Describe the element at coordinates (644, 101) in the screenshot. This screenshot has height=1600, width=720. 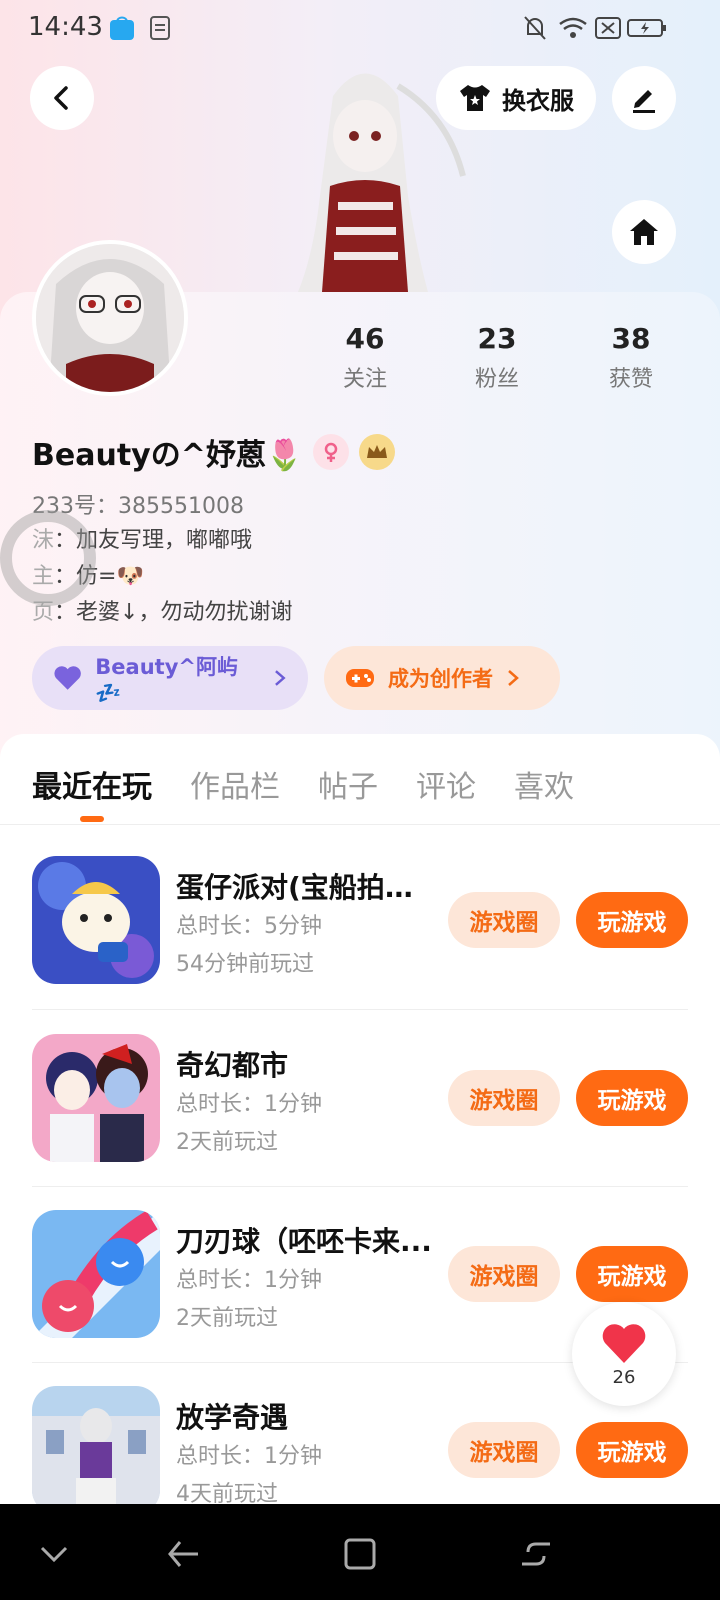
I see `pen-icon` at that location.